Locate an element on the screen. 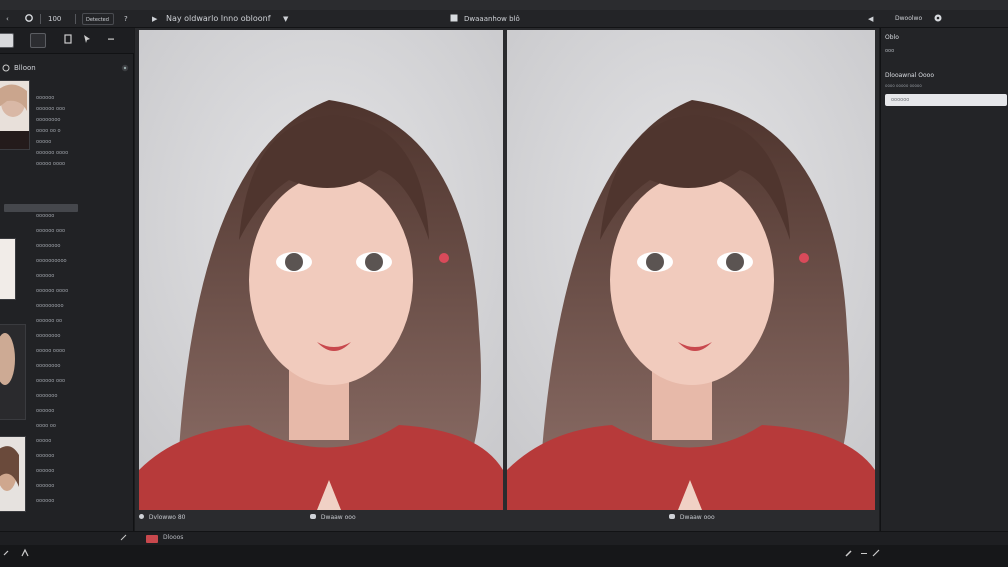 This screenshot has height=567, width=1008. metadata-line: oooo oo o is located at coordinates (48, 131).